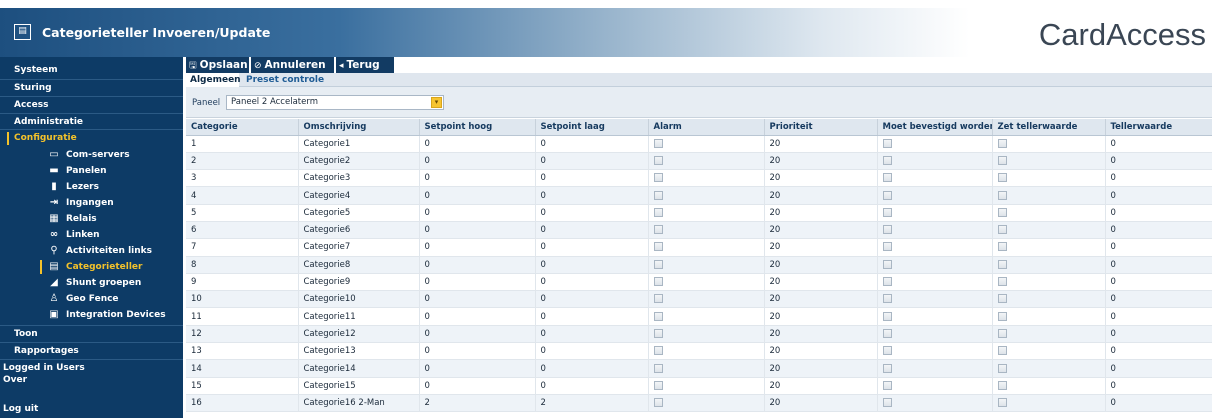 This screenshot has width=1212, height=418. Describe the element at coordinates (292, 65) in the screenshot. I see `cancel-button: ⊘ Annuleren` at that location.